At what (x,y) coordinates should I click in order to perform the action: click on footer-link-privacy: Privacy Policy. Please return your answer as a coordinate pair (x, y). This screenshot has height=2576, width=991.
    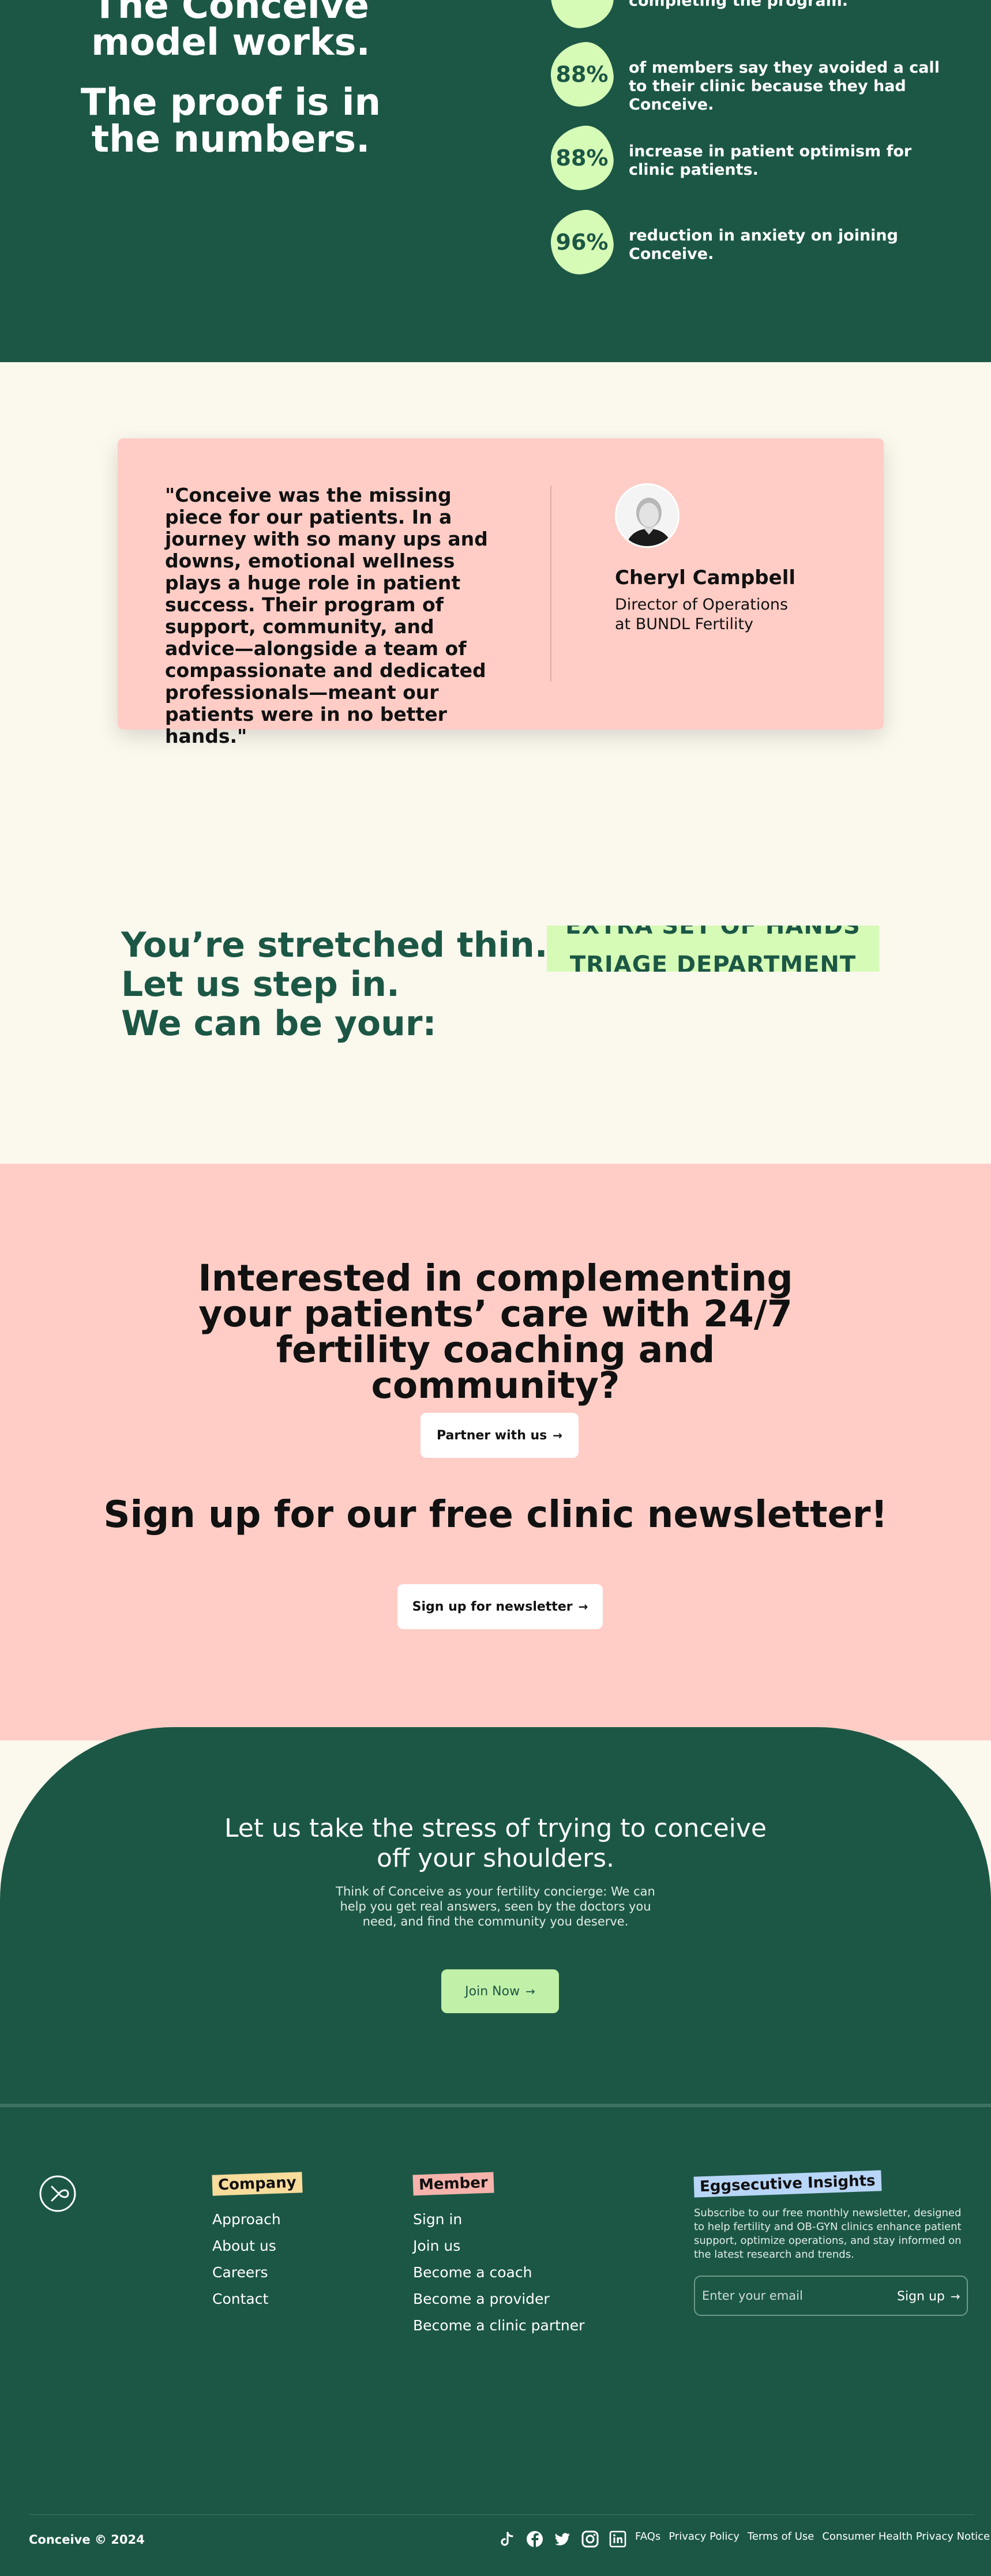
    Looking at the image, I should click on (705, 2536).